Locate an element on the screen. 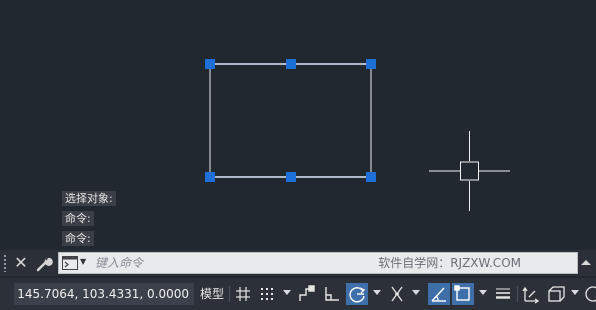  grid-icon is located at coordinates (243, 294).